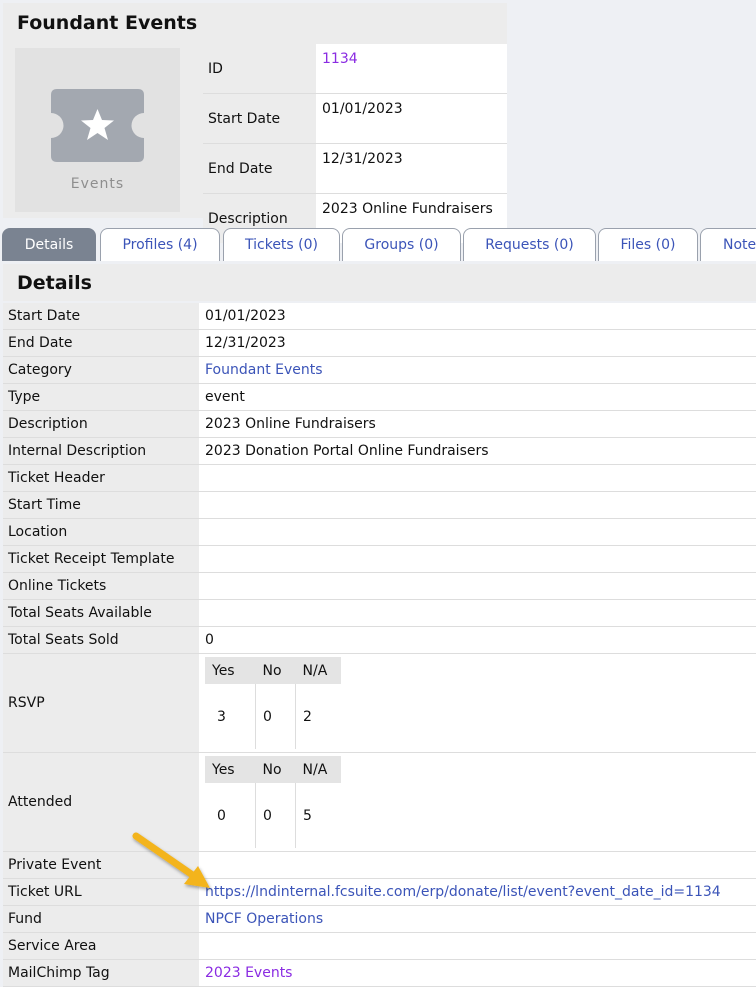 This screenshot has width=756, height=987. Describe the element at coordinates (411, 118) in the screenshot. I see `summary-value: 01/01/2023` at that location.